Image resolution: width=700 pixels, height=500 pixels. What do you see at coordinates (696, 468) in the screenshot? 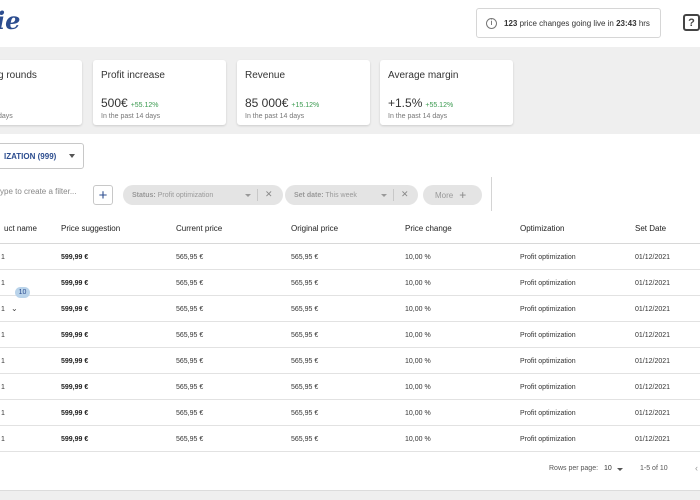
I see `chevron-left-icon: ‹` at bounding box center [696, 468].